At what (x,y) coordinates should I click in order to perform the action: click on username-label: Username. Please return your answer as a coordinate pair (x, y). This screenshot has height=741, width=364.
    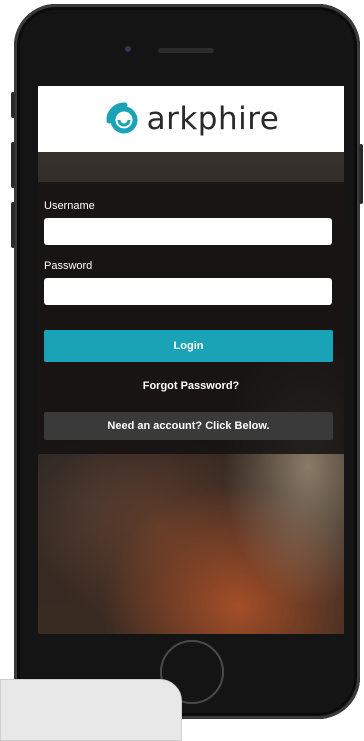
    Looking at the image, I should click on (69, 206).